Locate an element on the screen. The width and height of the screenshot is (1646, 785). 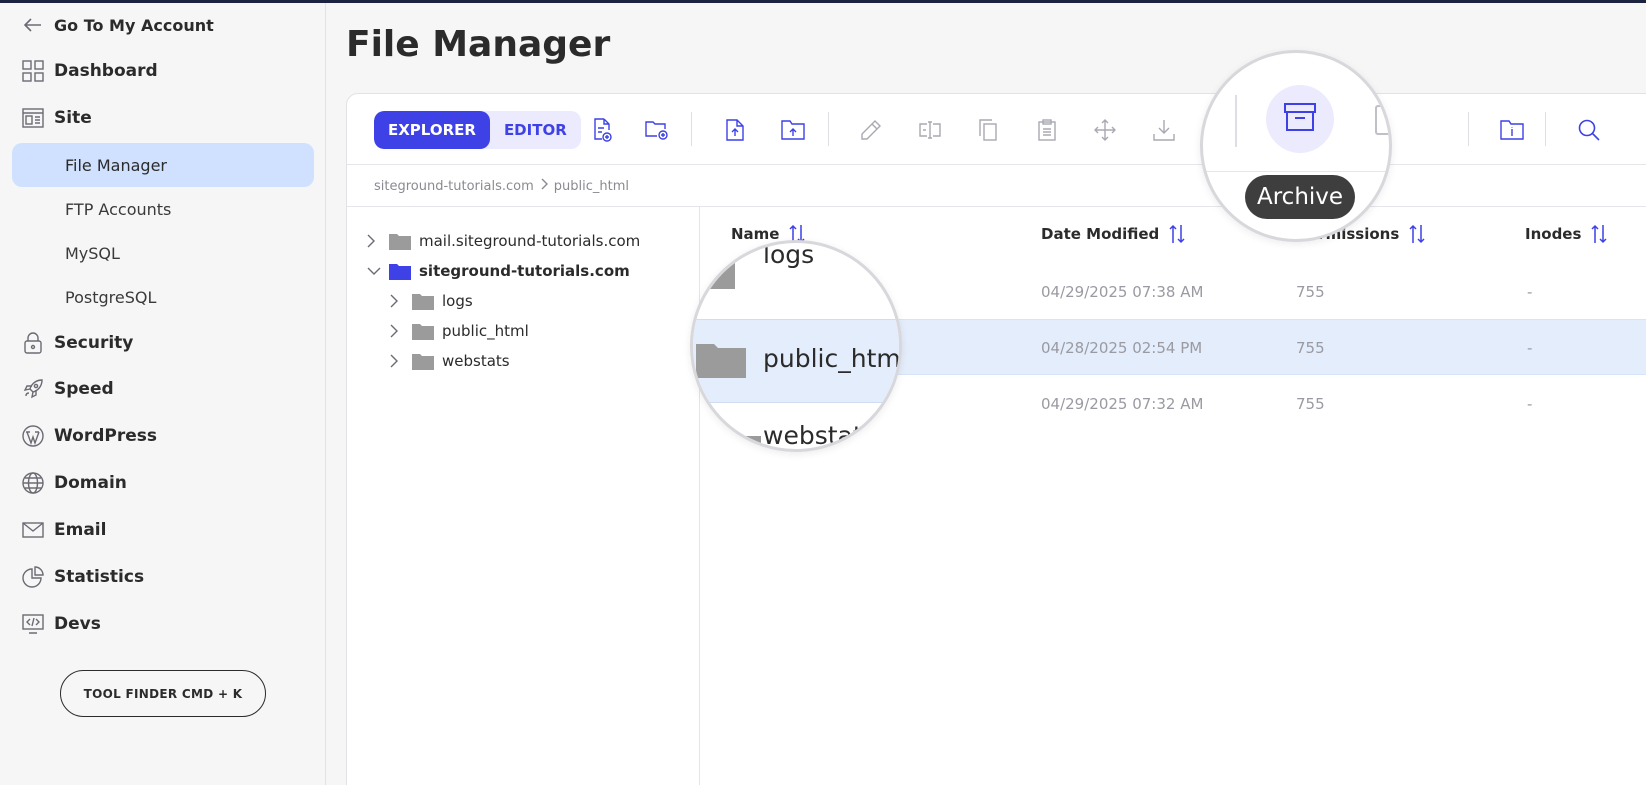
magnifier-folder-names: logs public_html webstats is located at coordinates (796, 346).